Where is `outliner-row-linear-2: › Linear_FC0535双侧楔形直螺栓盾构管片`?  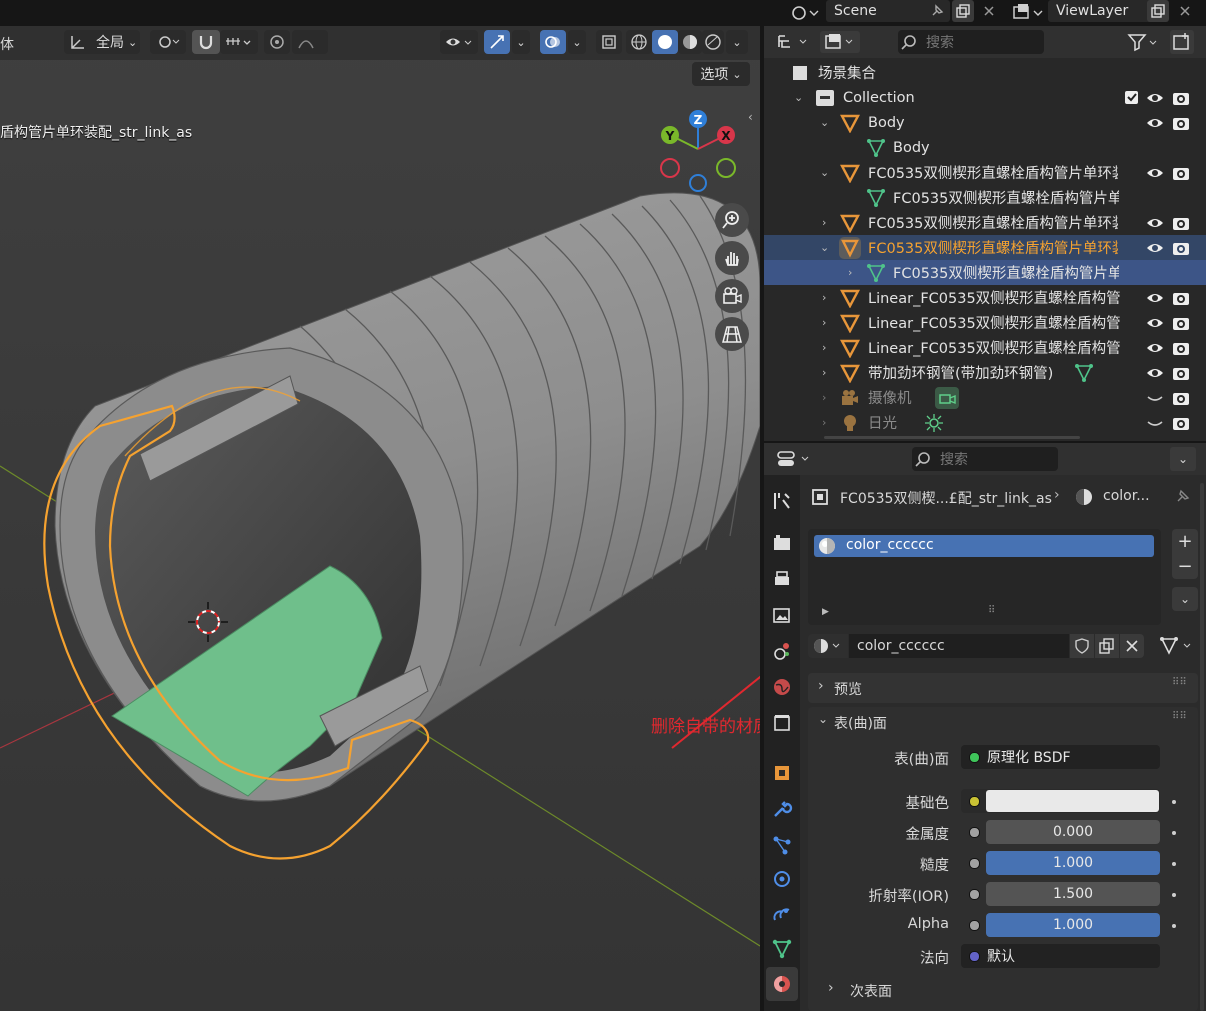 outliner-row-linear-2: › Linear_FC0535双侧楔形直螺栓盾构管片 is located at coordinates (985, 322).